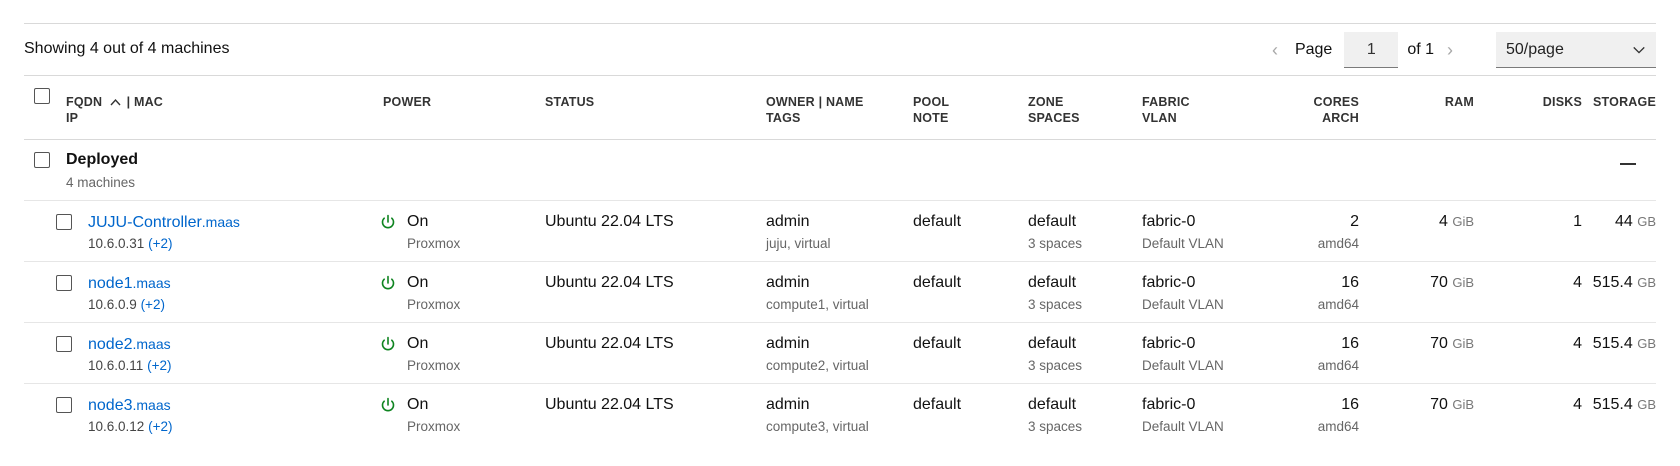 The width and height of the screenshot is (1680, 466). I want to click on machine-tags: juju, virtual, so click(798, 243).